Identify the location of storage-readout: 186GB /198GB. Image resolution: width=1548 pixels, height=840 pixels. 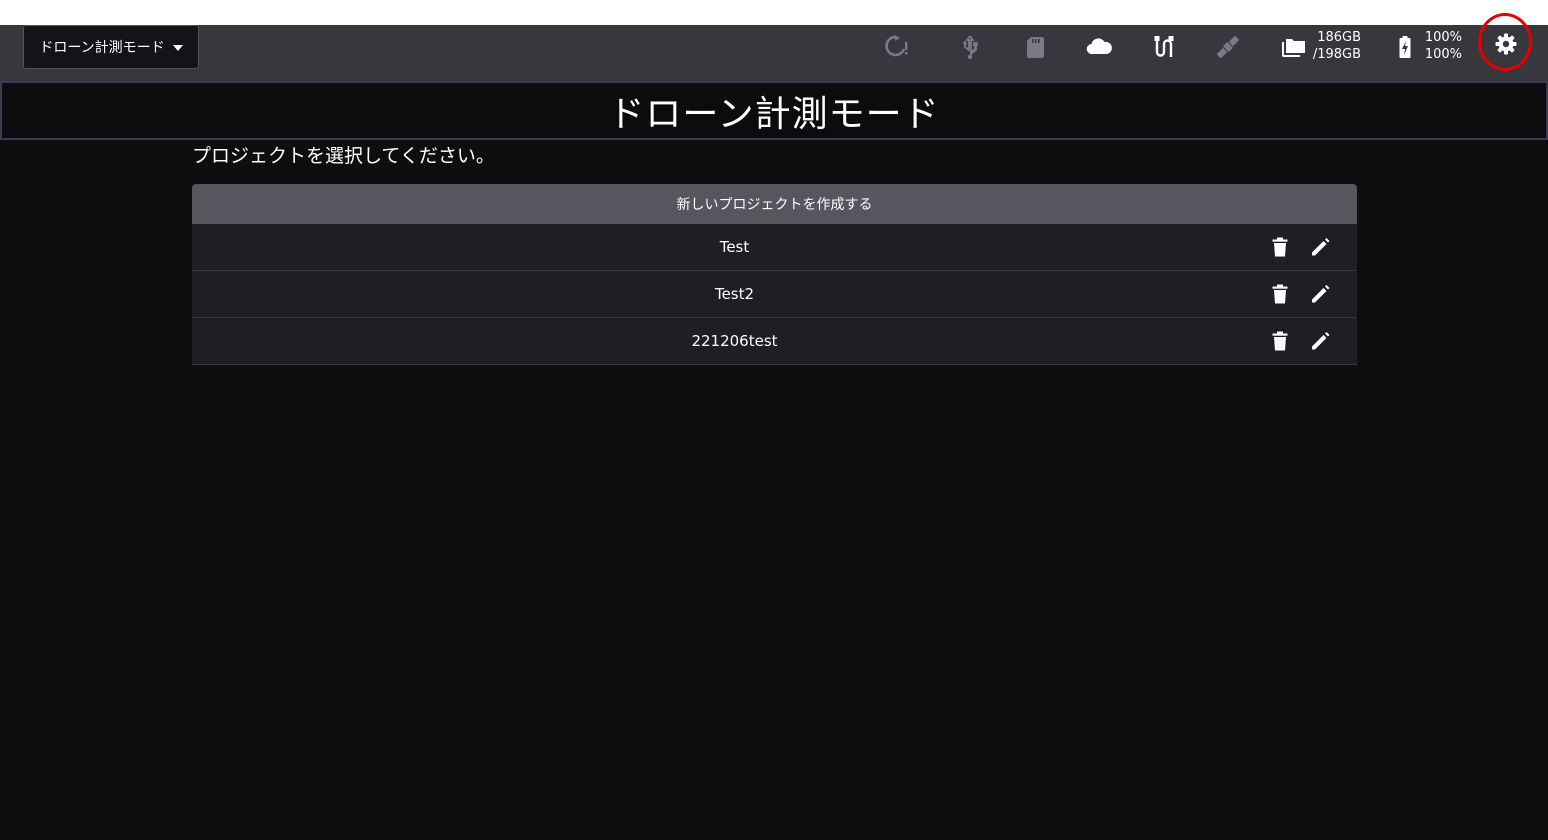
(1336, 46).